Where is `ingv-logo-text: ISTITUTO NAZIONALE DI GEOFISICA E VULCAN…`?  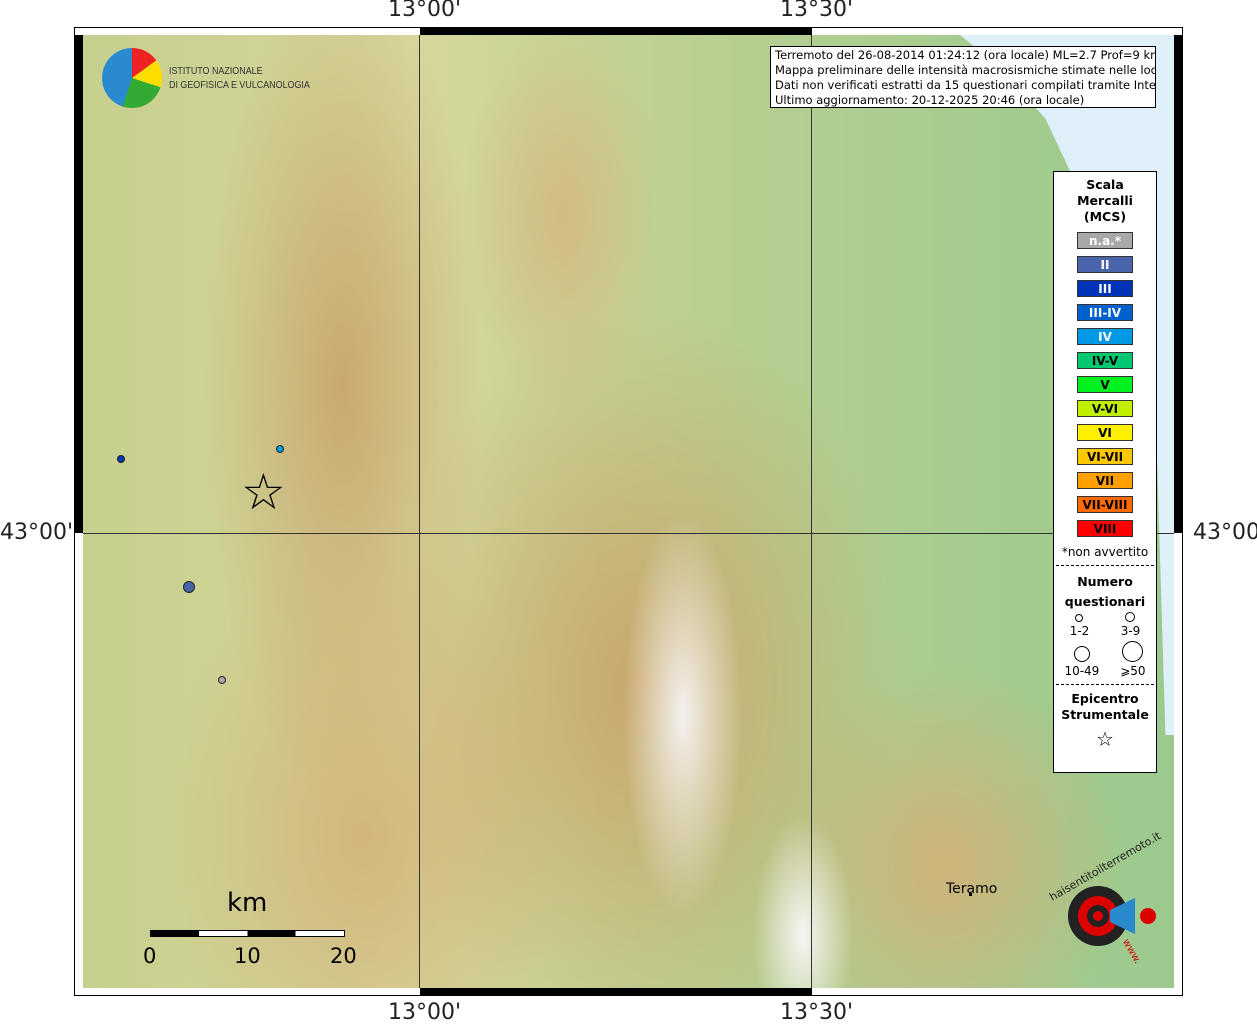 ingv-logo-text: ISTITUTO NAZIONALE DI GEOFISICA E VULCAN… is located at coordinates (239, 78).